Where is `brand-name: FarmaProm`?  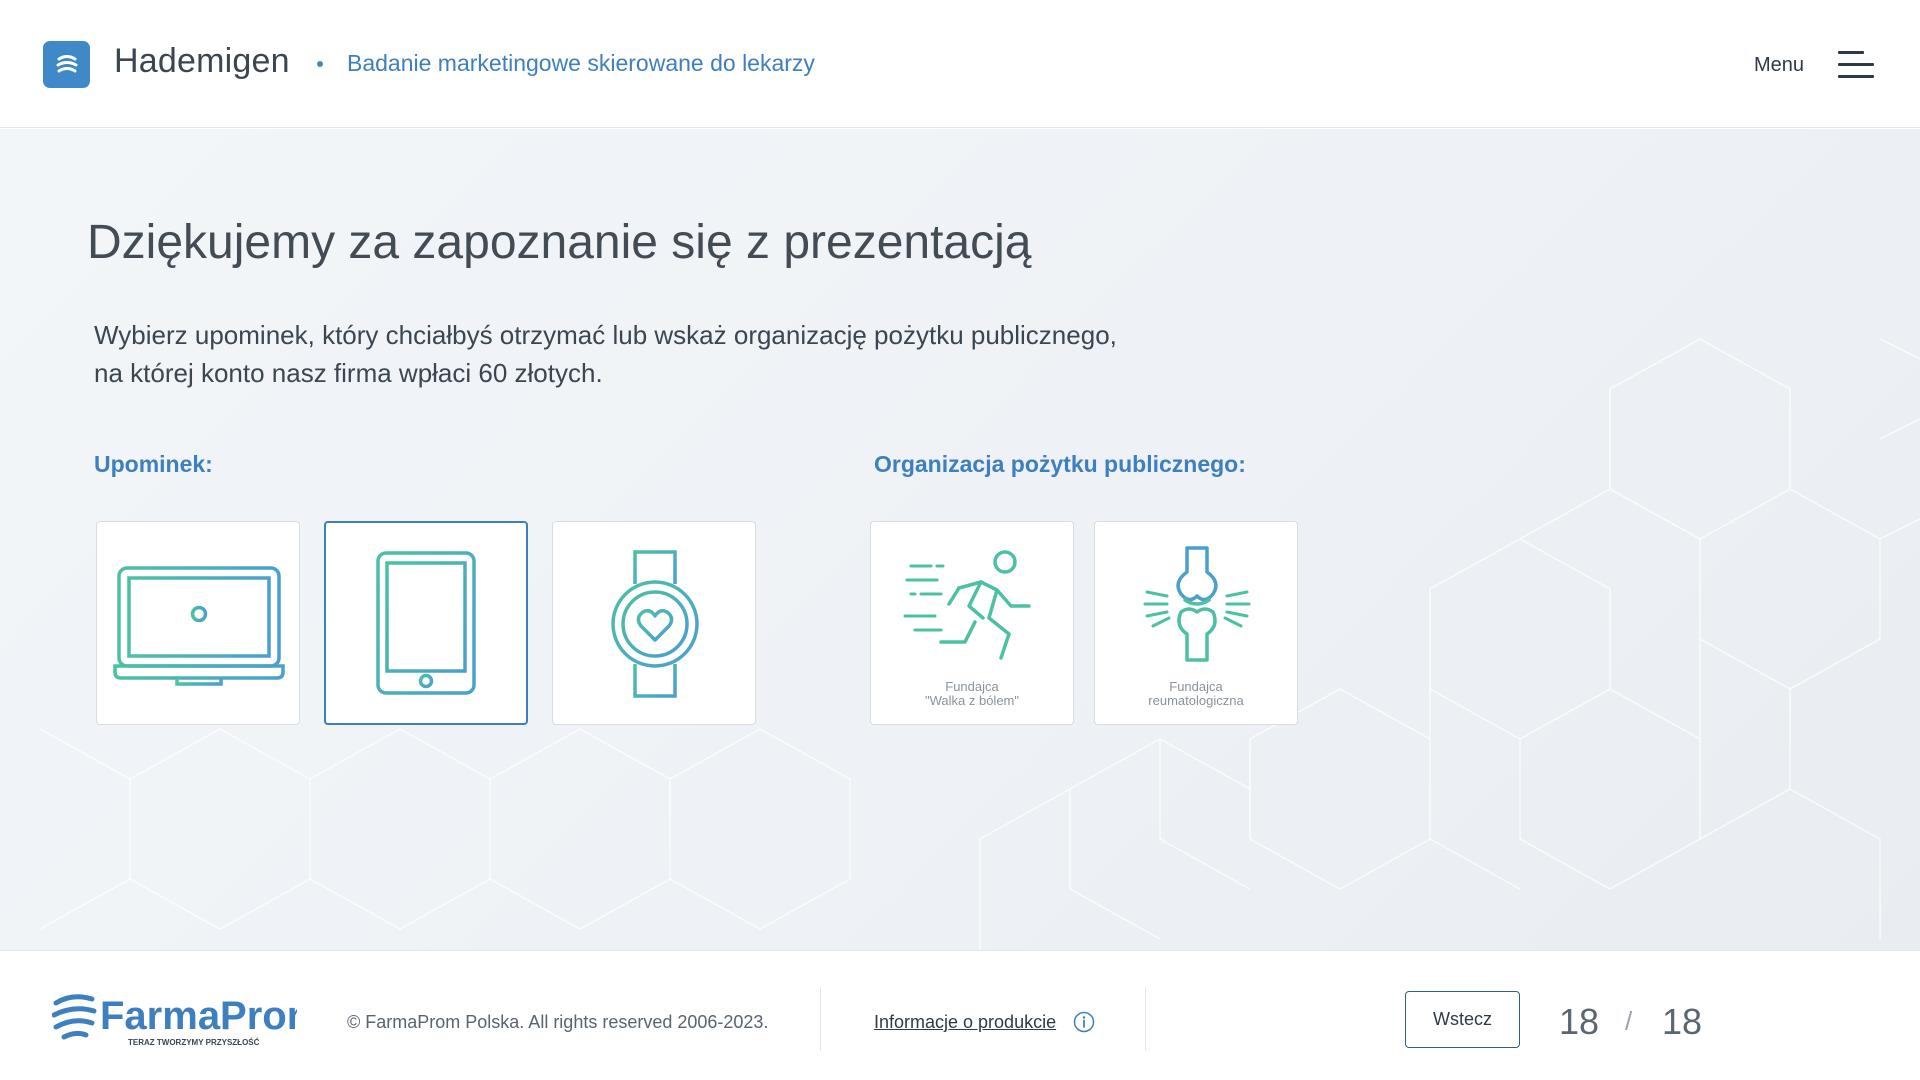
brand-name: FarmaProm is located at coordinates (198, 1016).